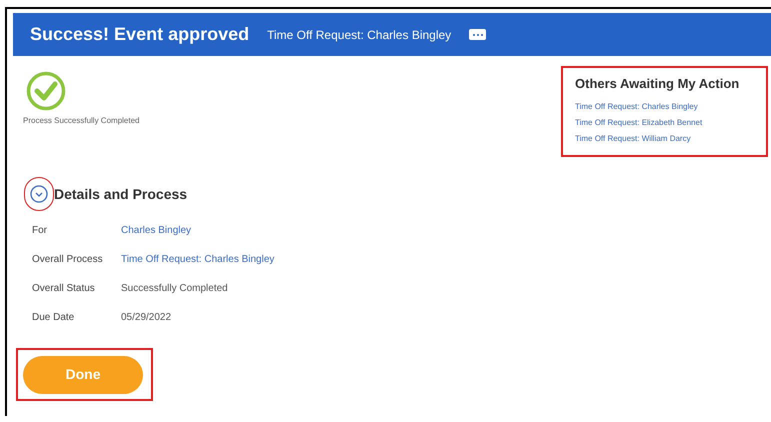 Image resolution: width=771 pixels, height=422 pixels. I want to click on more-icon, so click(477, 34).